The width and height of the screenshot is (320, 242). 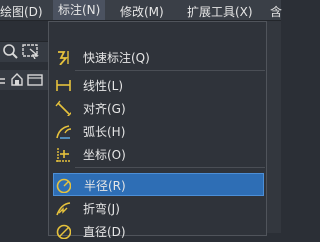 What do you see at coordinates (104, 232) in the screenshot?
I see `menu-item-label: 直径(D)` at bounding box center [104, 232].